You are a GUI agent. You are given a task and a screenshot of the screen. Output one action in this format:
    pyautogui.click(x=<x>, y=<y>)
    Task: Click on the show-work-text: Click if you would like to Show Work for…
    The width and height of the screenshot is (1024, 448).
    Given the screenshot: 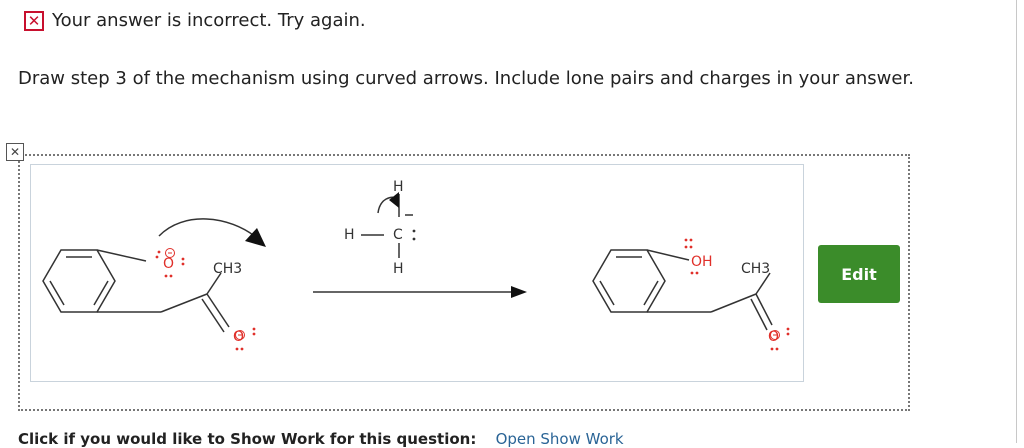 What is the action you would take?
    pyautogui.click(x=247, y=439)
    